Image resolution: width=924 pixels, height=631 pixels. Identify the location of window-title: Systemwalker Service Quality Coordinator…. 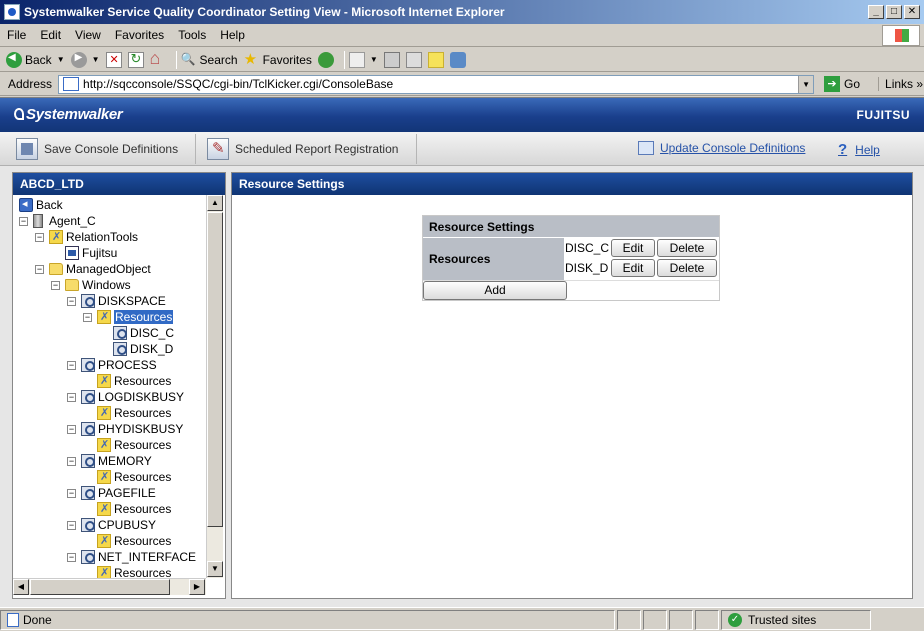
(264, 12).